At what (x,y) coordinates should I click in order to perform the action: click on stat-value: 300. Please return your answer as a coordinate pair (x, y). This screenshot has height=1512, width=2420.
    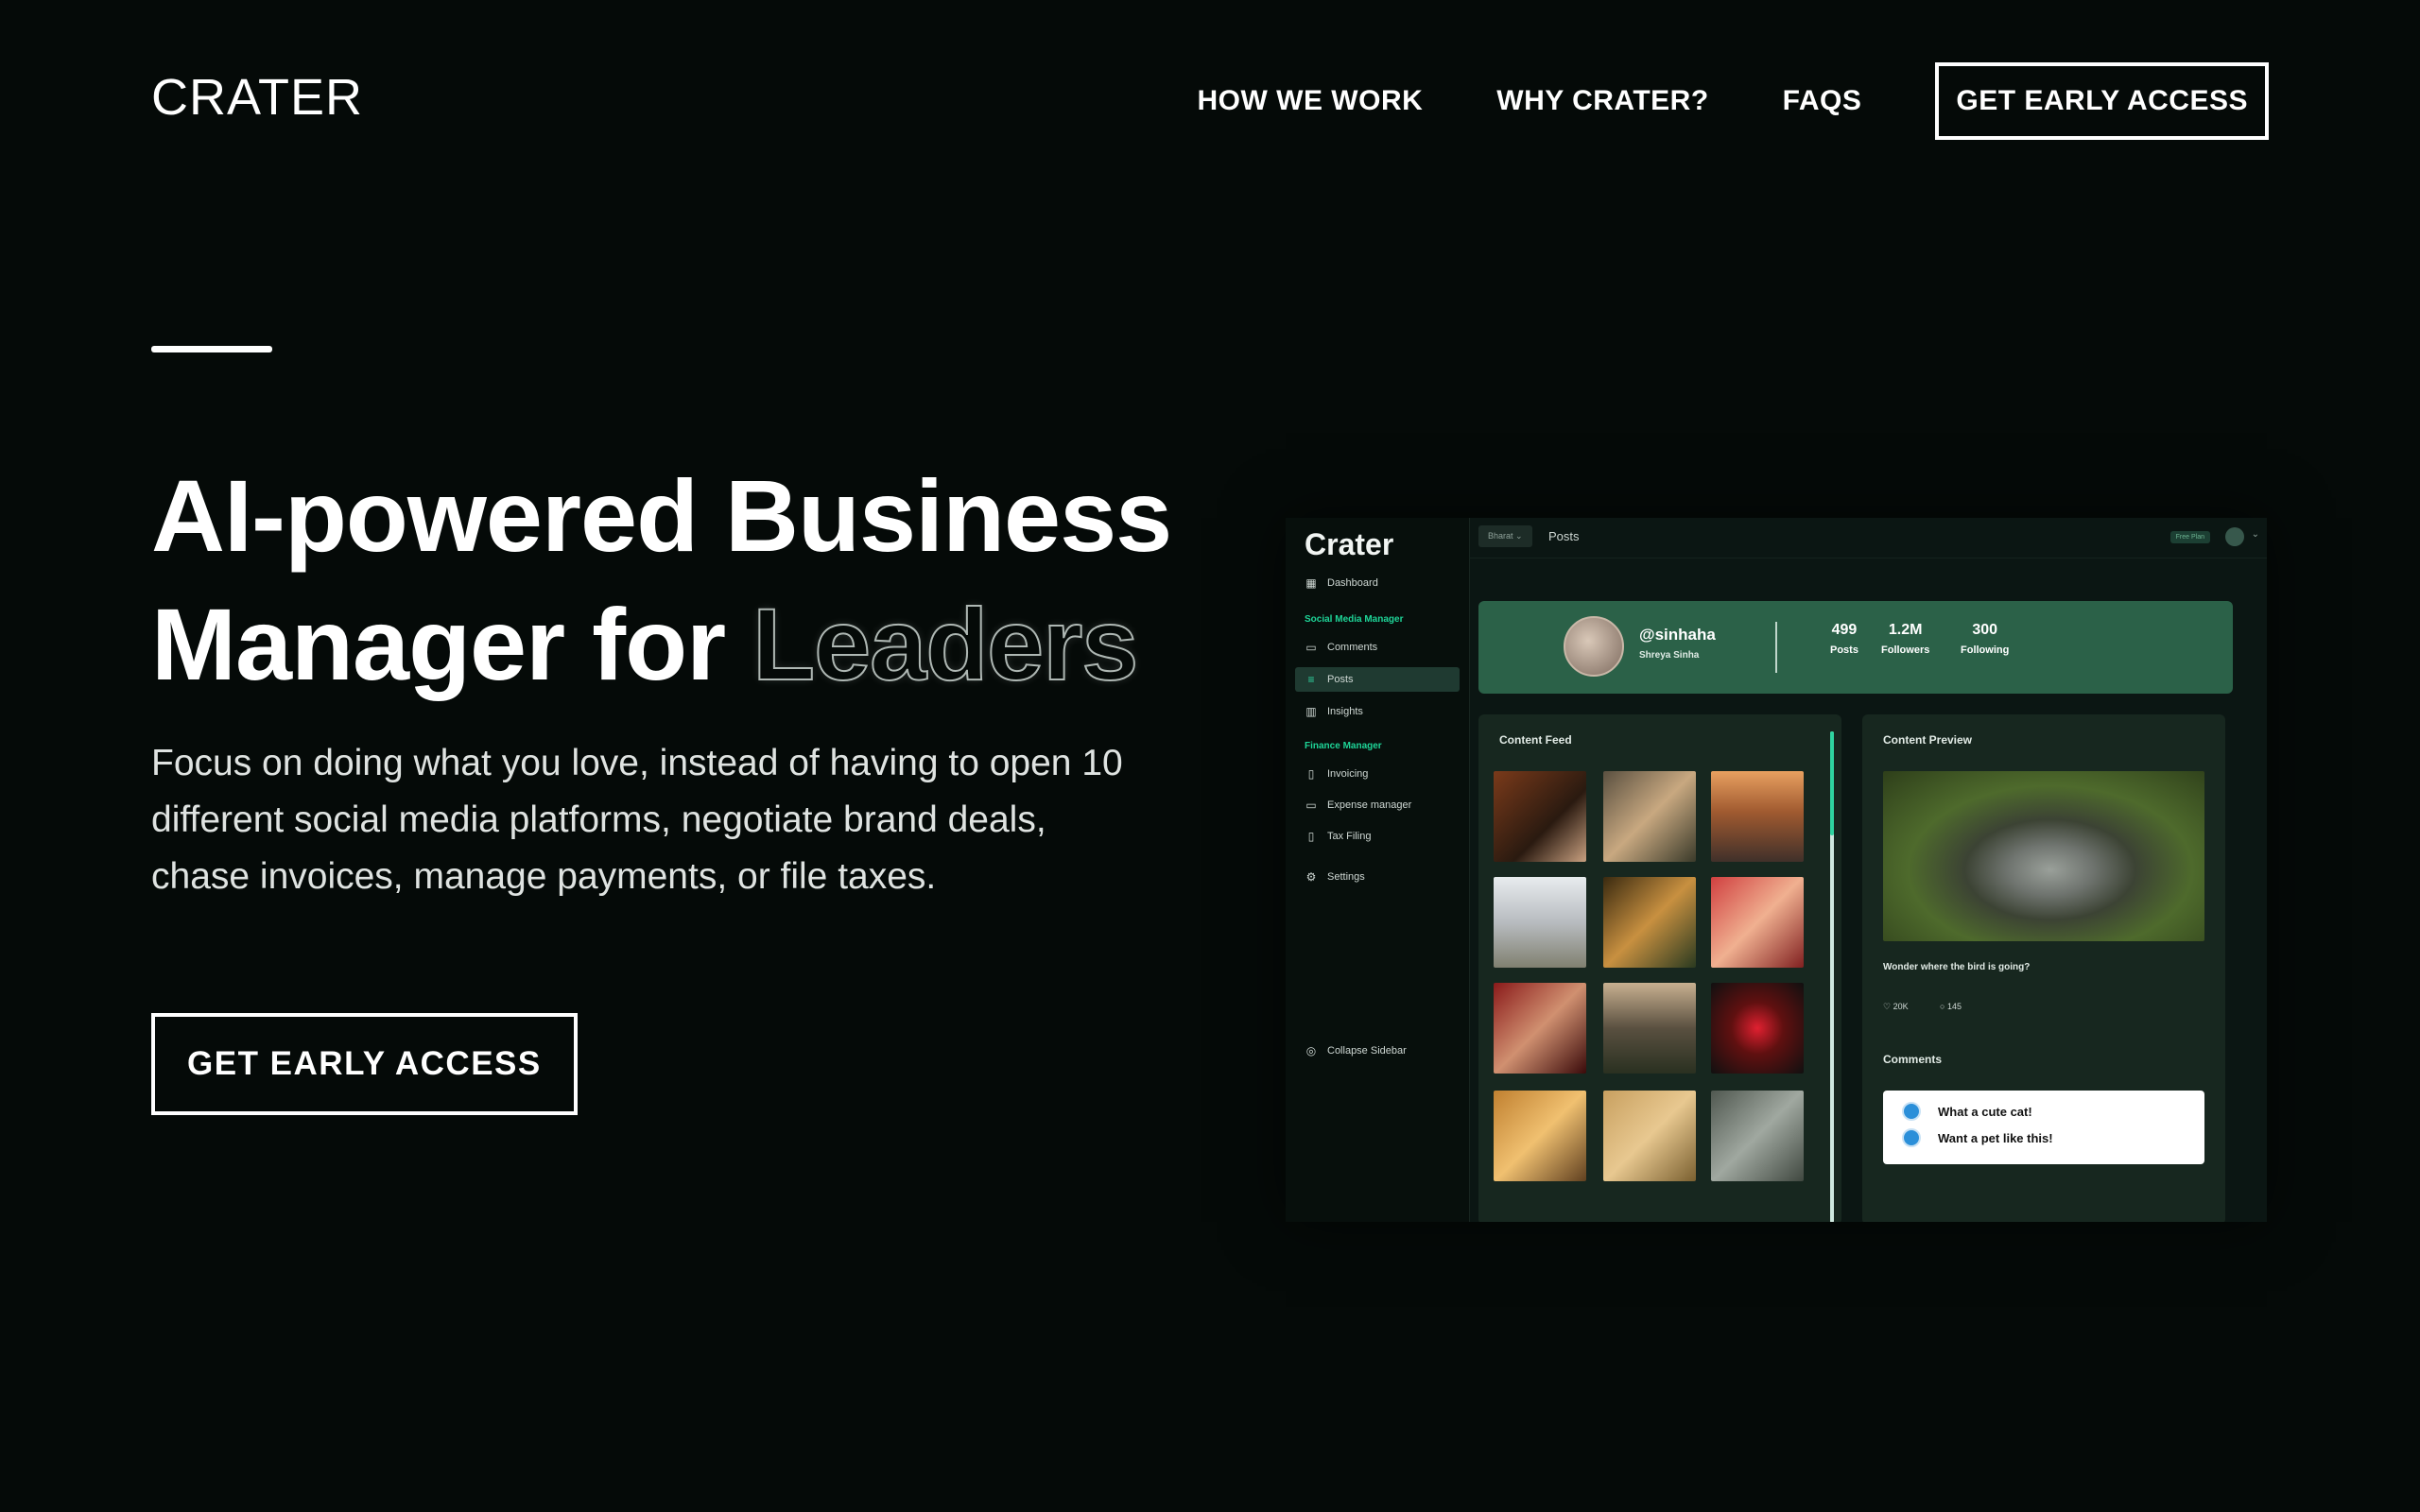
    Looking at the image, I should click on (1985, 630).